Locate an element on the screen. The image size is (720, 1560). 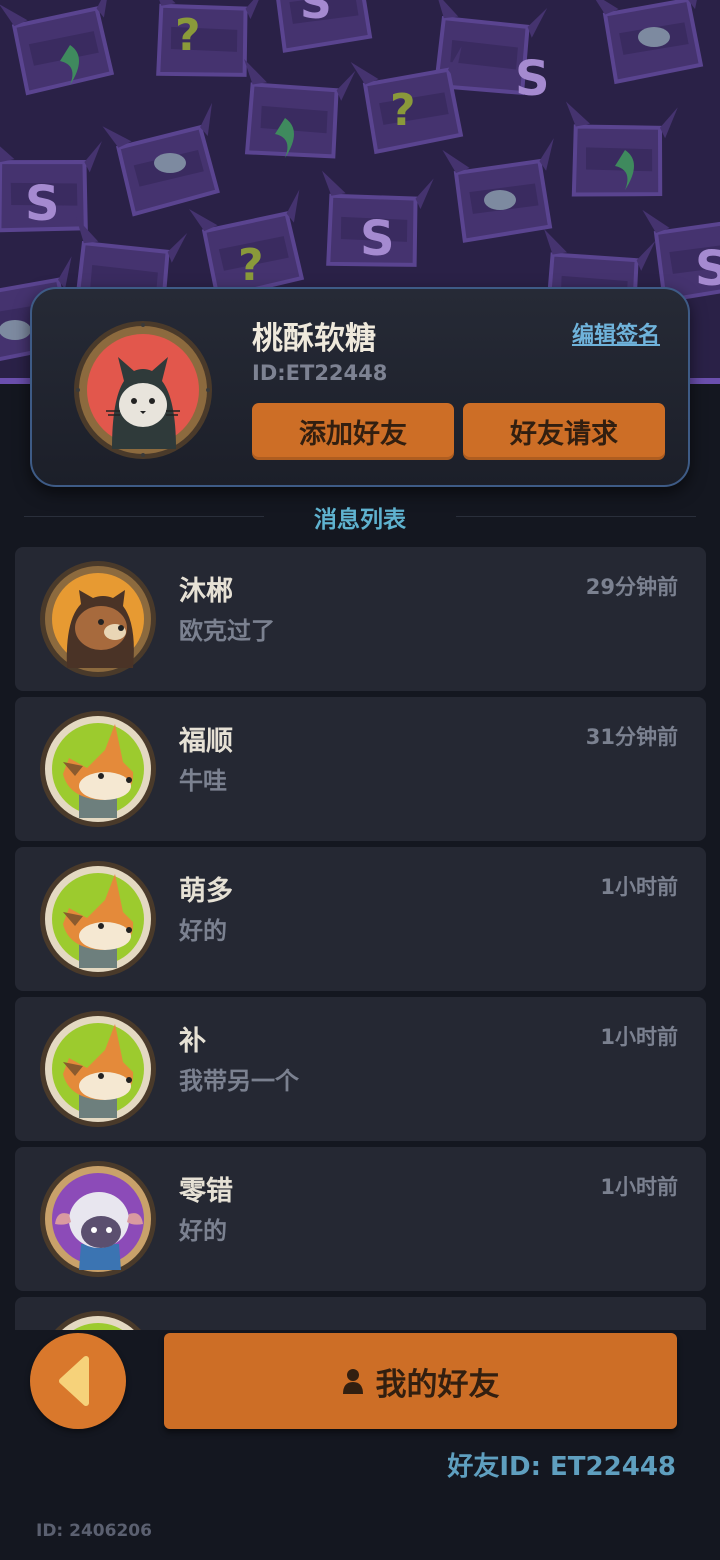
contact-name: 零错 is located at coordinates (206, 1191).